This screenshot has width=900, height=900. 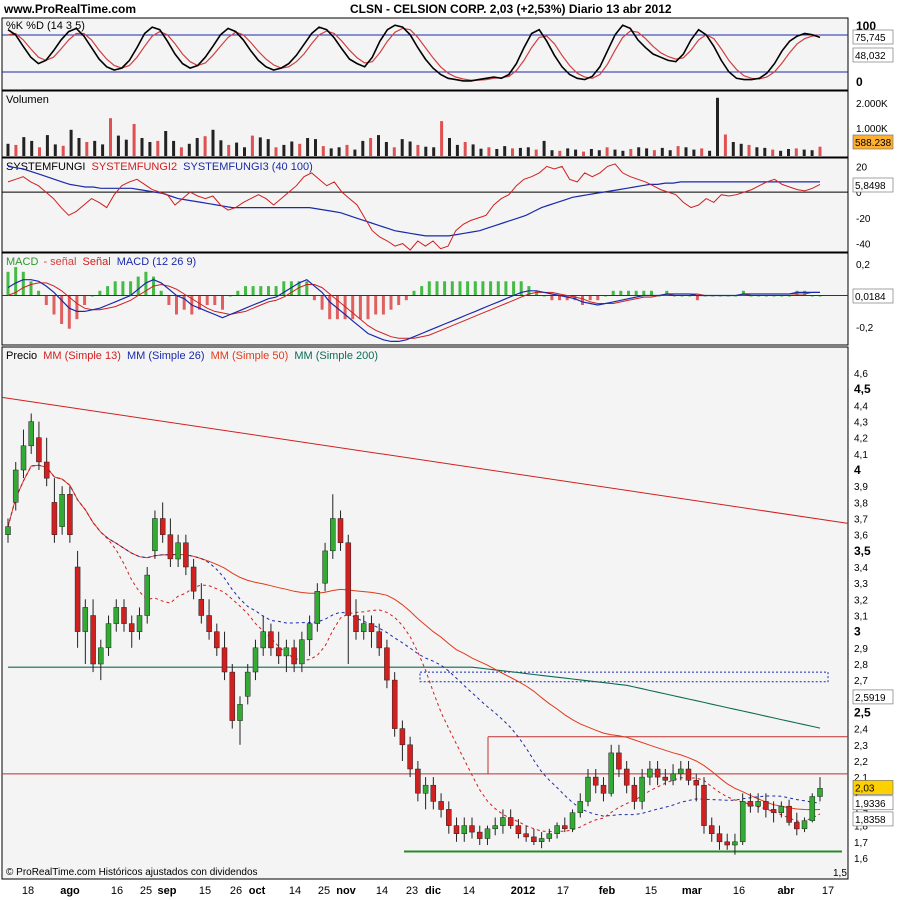 What do you see at coordinates (135, 167) in the screenshot?
I see `systemfungi-title-2: SYSTEMFUNGI2` at bounding box center [135, 167].